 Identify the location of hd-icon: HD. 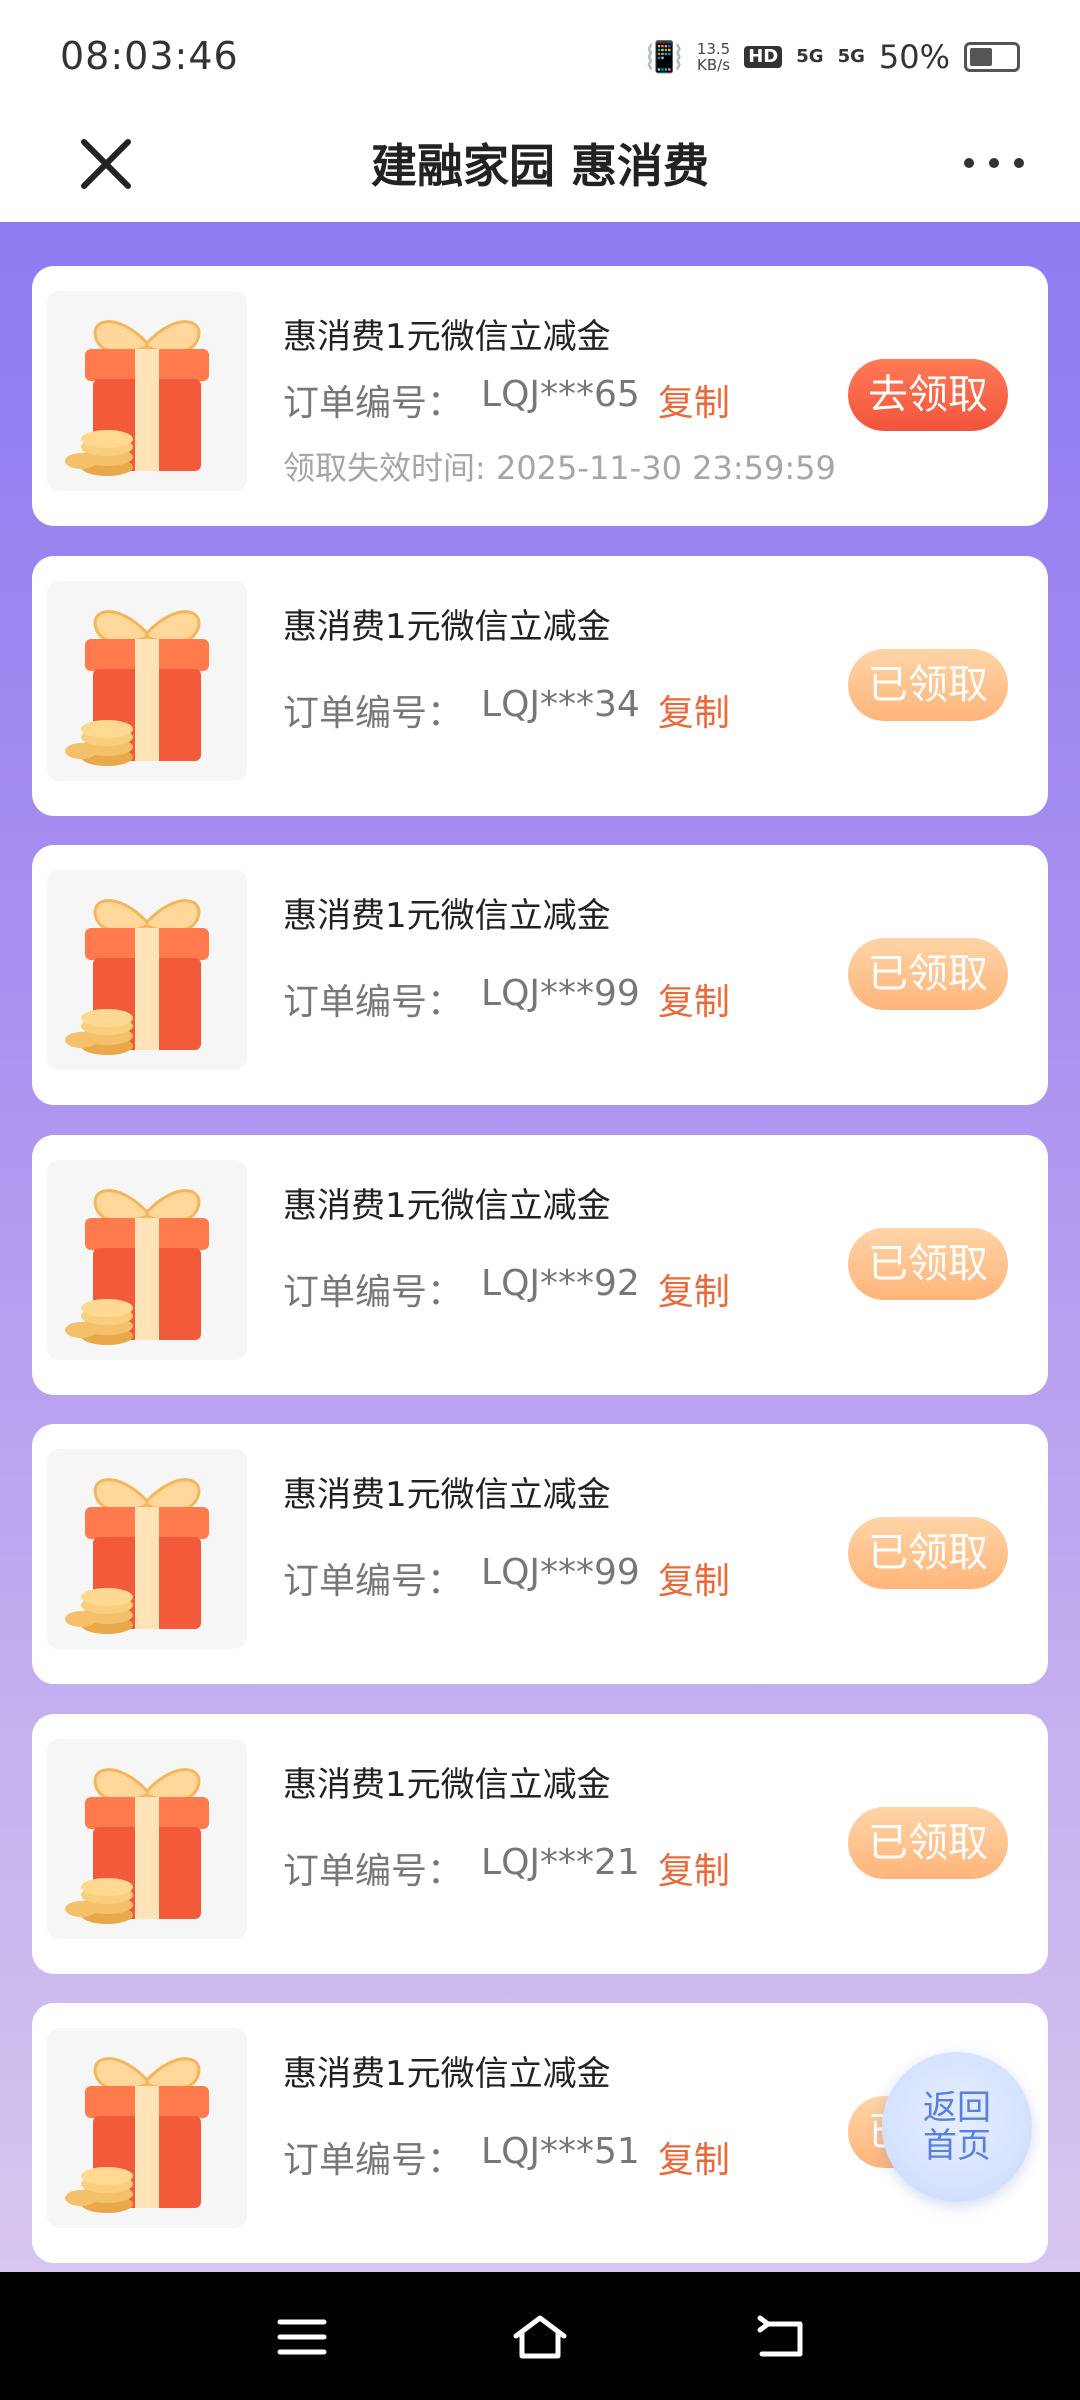
(763, 57).